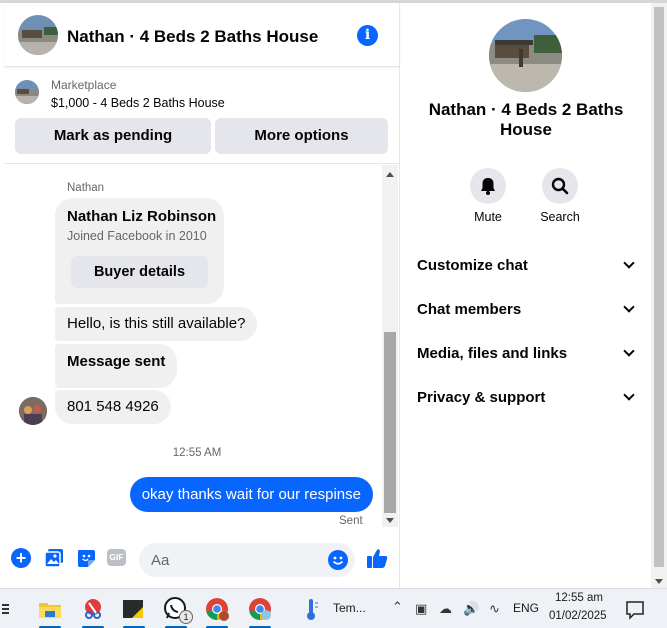  What do you see at coordinates (33, 411) in the screenshot?
I see `sender-avatar` at bounding box center [33, 411].